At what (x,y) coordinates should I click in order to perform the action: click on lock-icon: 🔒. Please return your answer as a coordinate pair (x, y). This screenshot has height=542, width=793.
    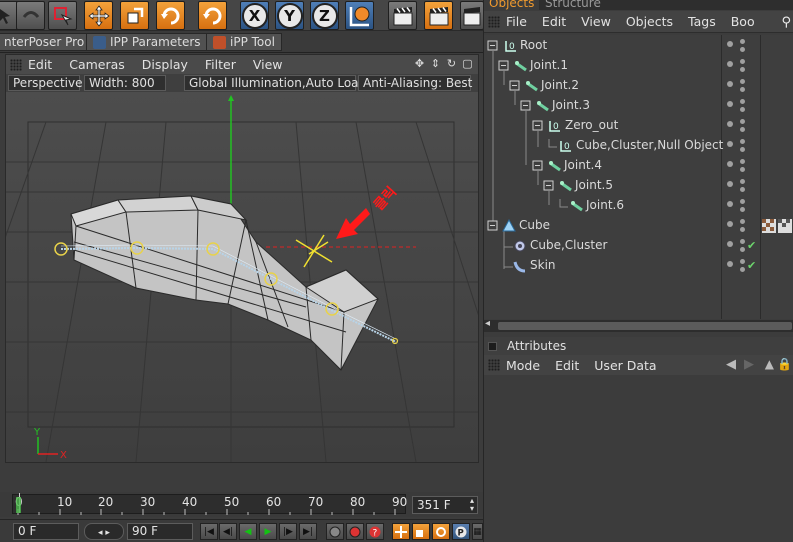
    Looking at the image, I should click on (784, 364).